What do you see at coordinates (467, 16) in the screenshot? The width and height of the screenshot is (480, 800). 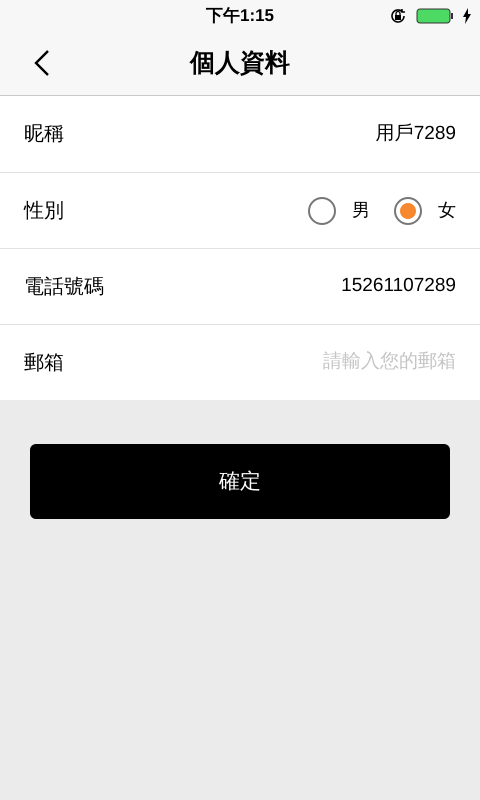 I see `charging-bolt-icon` at bounding box center [467, 16].